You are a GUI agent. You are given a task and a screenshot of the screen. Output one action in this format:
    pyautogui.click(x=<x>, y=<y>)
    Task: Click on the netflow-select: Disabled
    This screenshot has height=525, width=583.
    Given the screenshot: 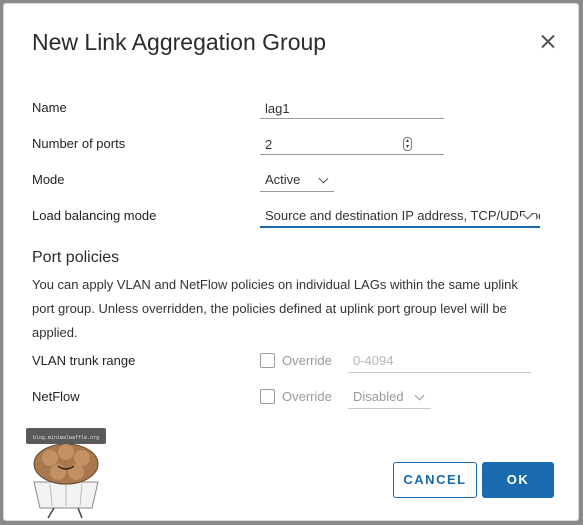 What is the action you would take?
    pyautogui.click(x=389, y=398)
    